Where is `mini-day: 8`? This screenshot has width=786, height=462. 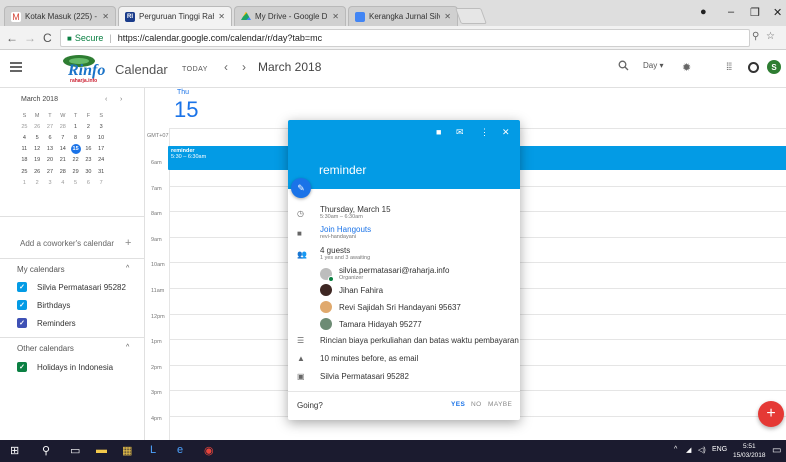
mini-day: 8 is located at coordinates (75, 137).